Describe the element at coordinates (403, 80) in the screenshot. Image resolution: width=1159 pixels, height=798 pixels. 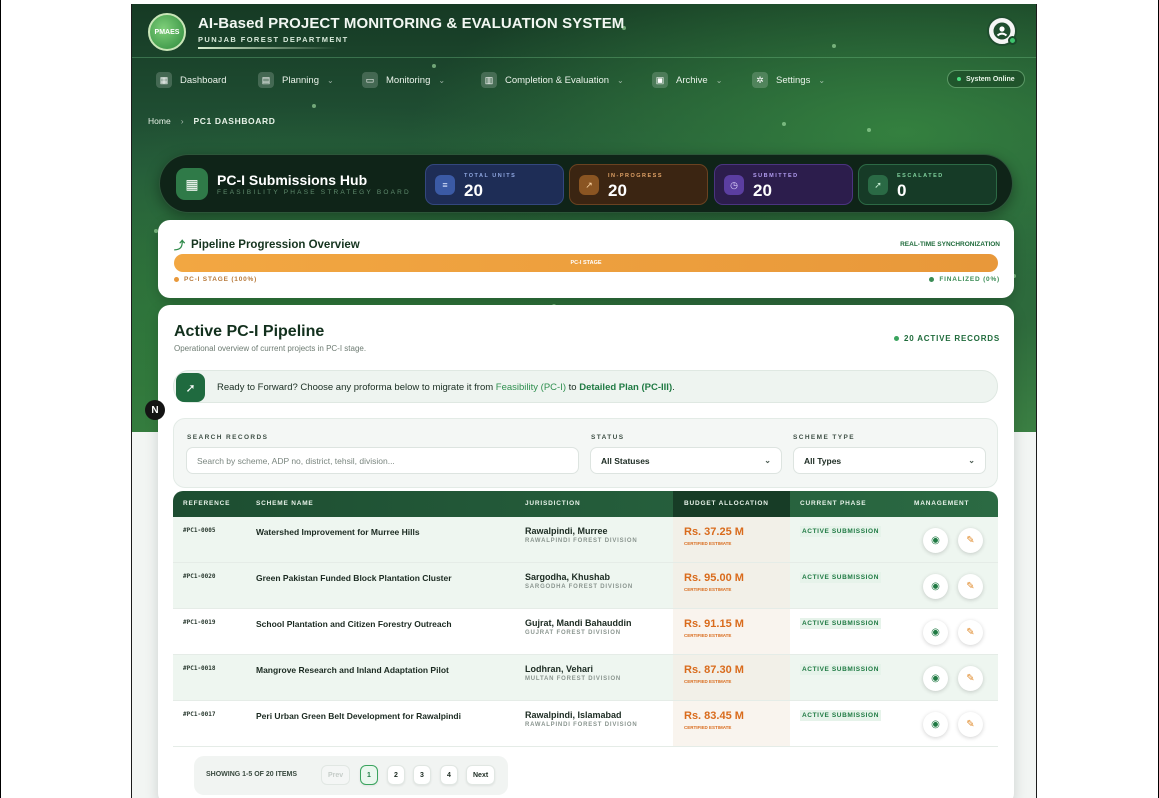
I see `nav-monitoring: ▭ Monitoring ⌄` at that location.